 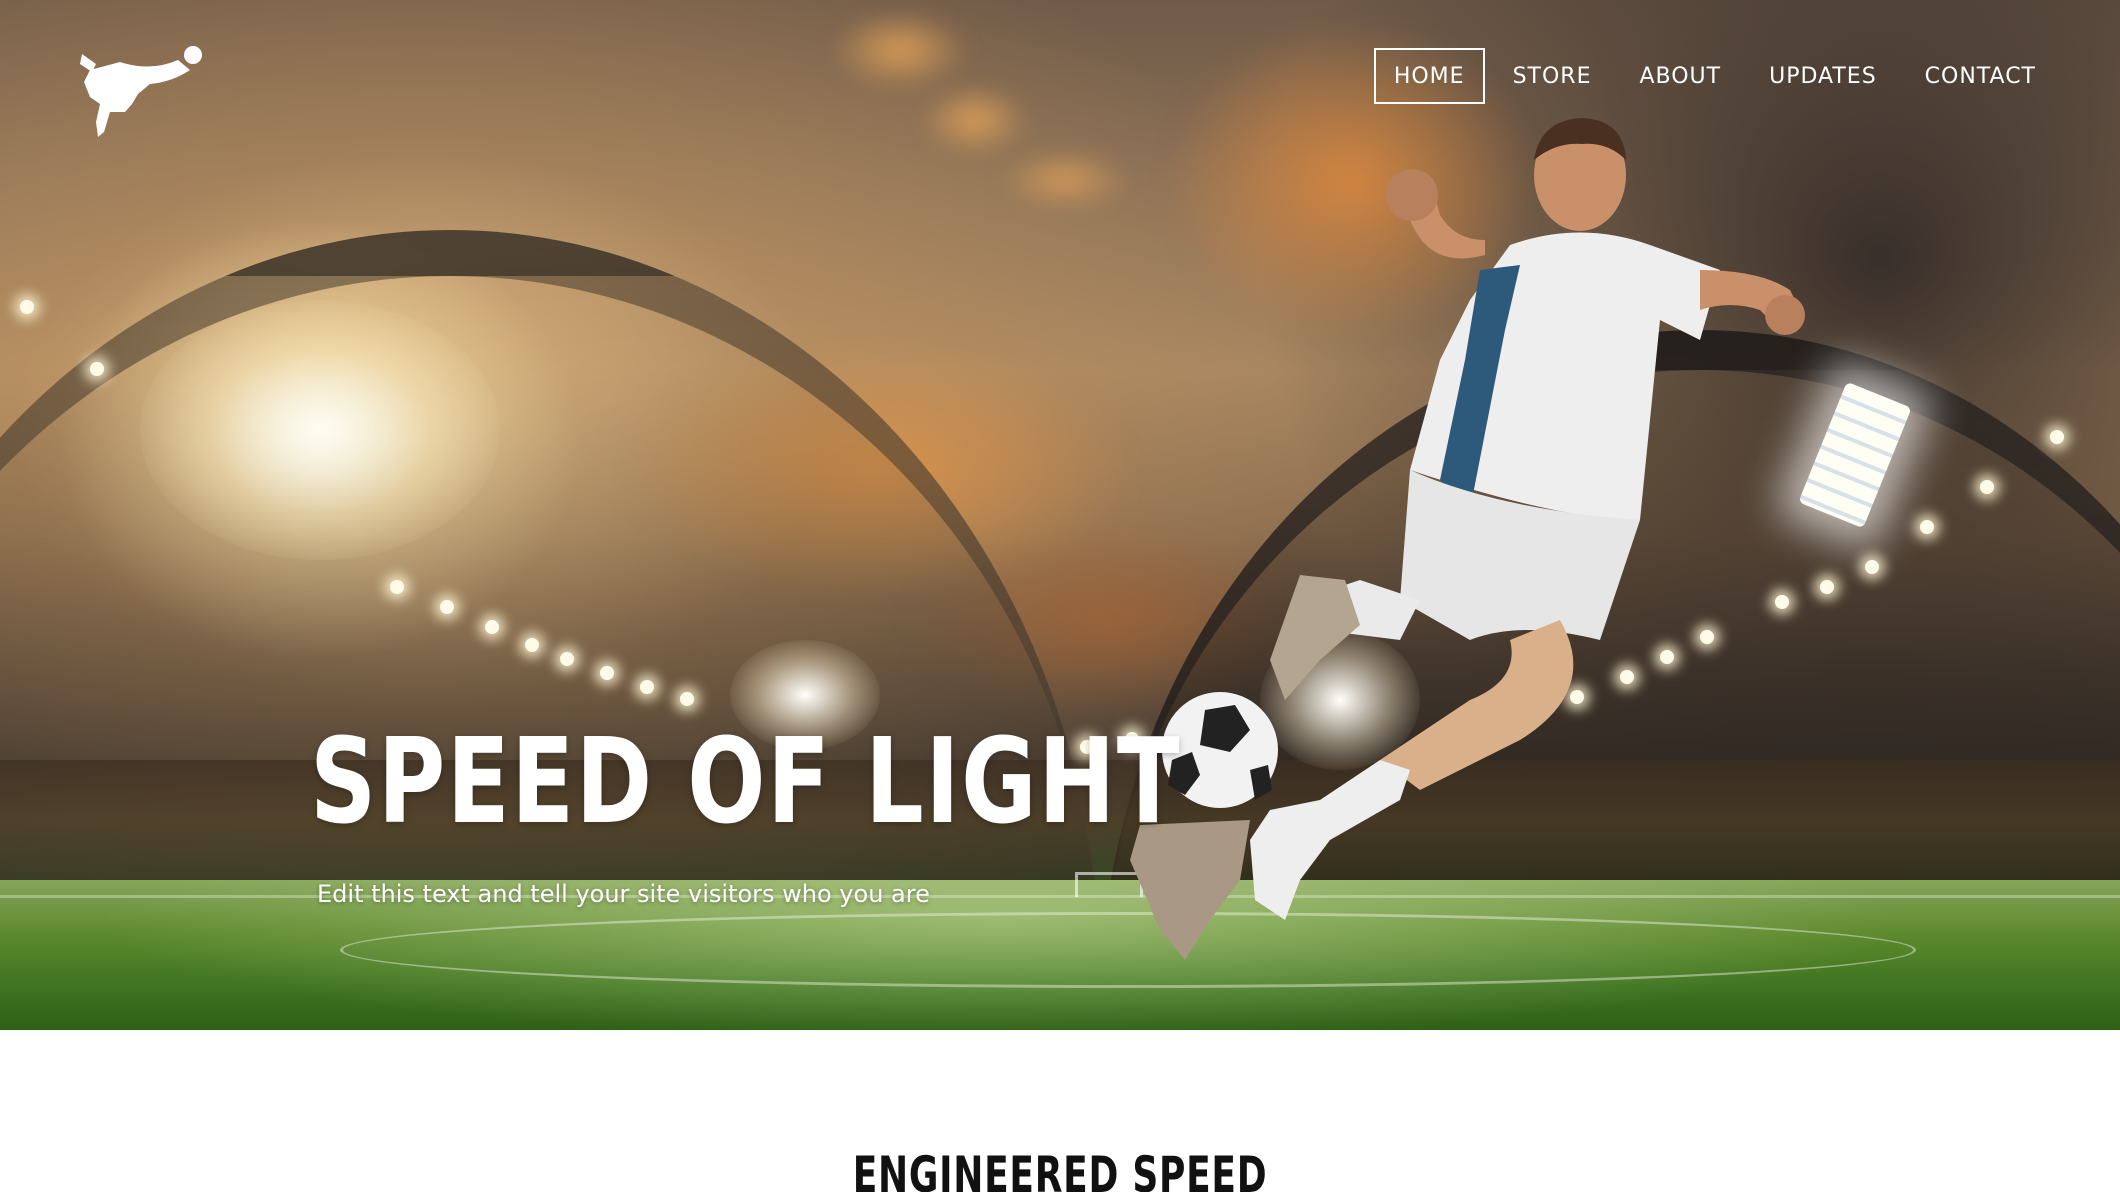 What do you see at coordinates (1060, 1169) in the screenshot?
I see `section-heading: ENGINEERED SPEED` at bounding box center [1060, 1169].